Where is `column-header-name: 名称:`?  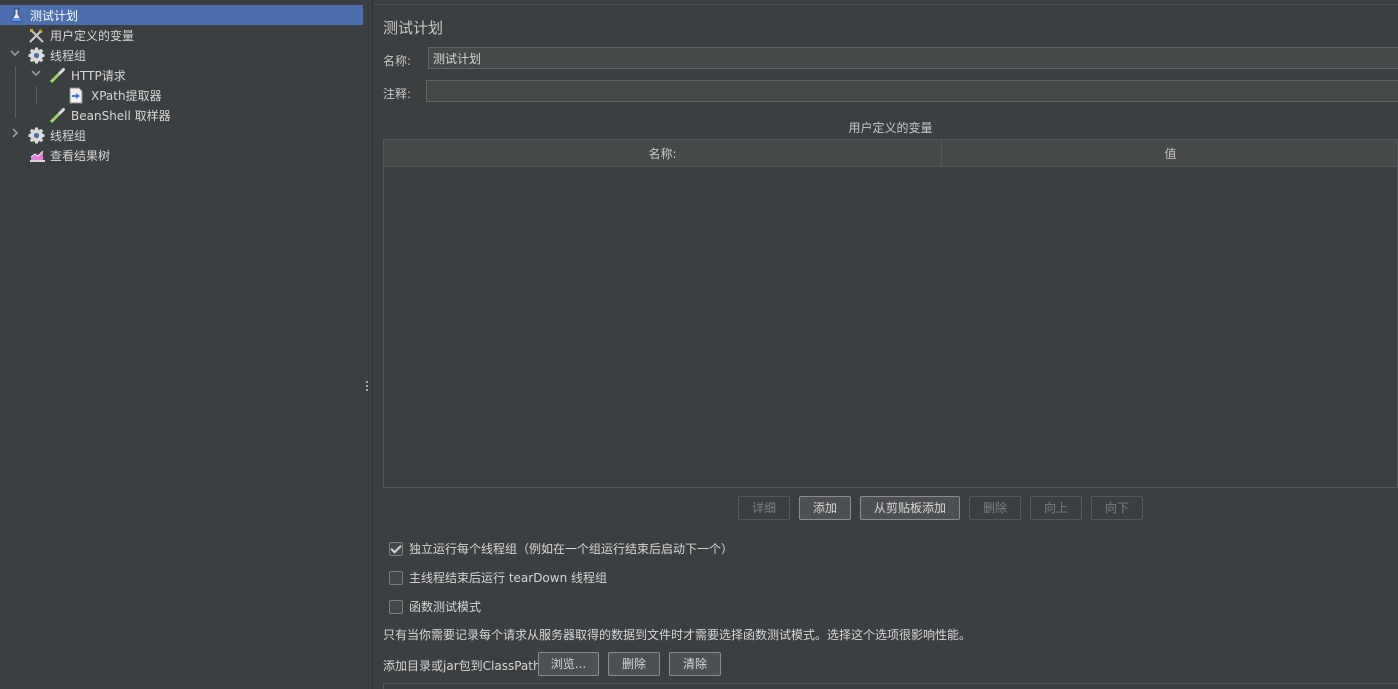
column-header-name: 名称: is located at coordinates (663, 153).